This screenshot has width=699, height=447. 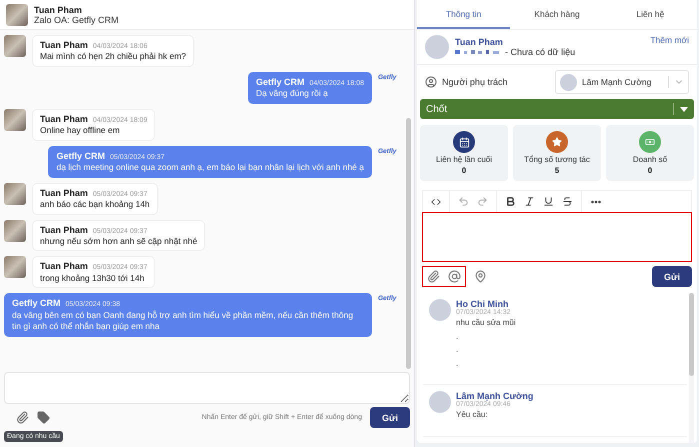 I want to click on save-note-button: Gửi, so click(x=672, y=276).